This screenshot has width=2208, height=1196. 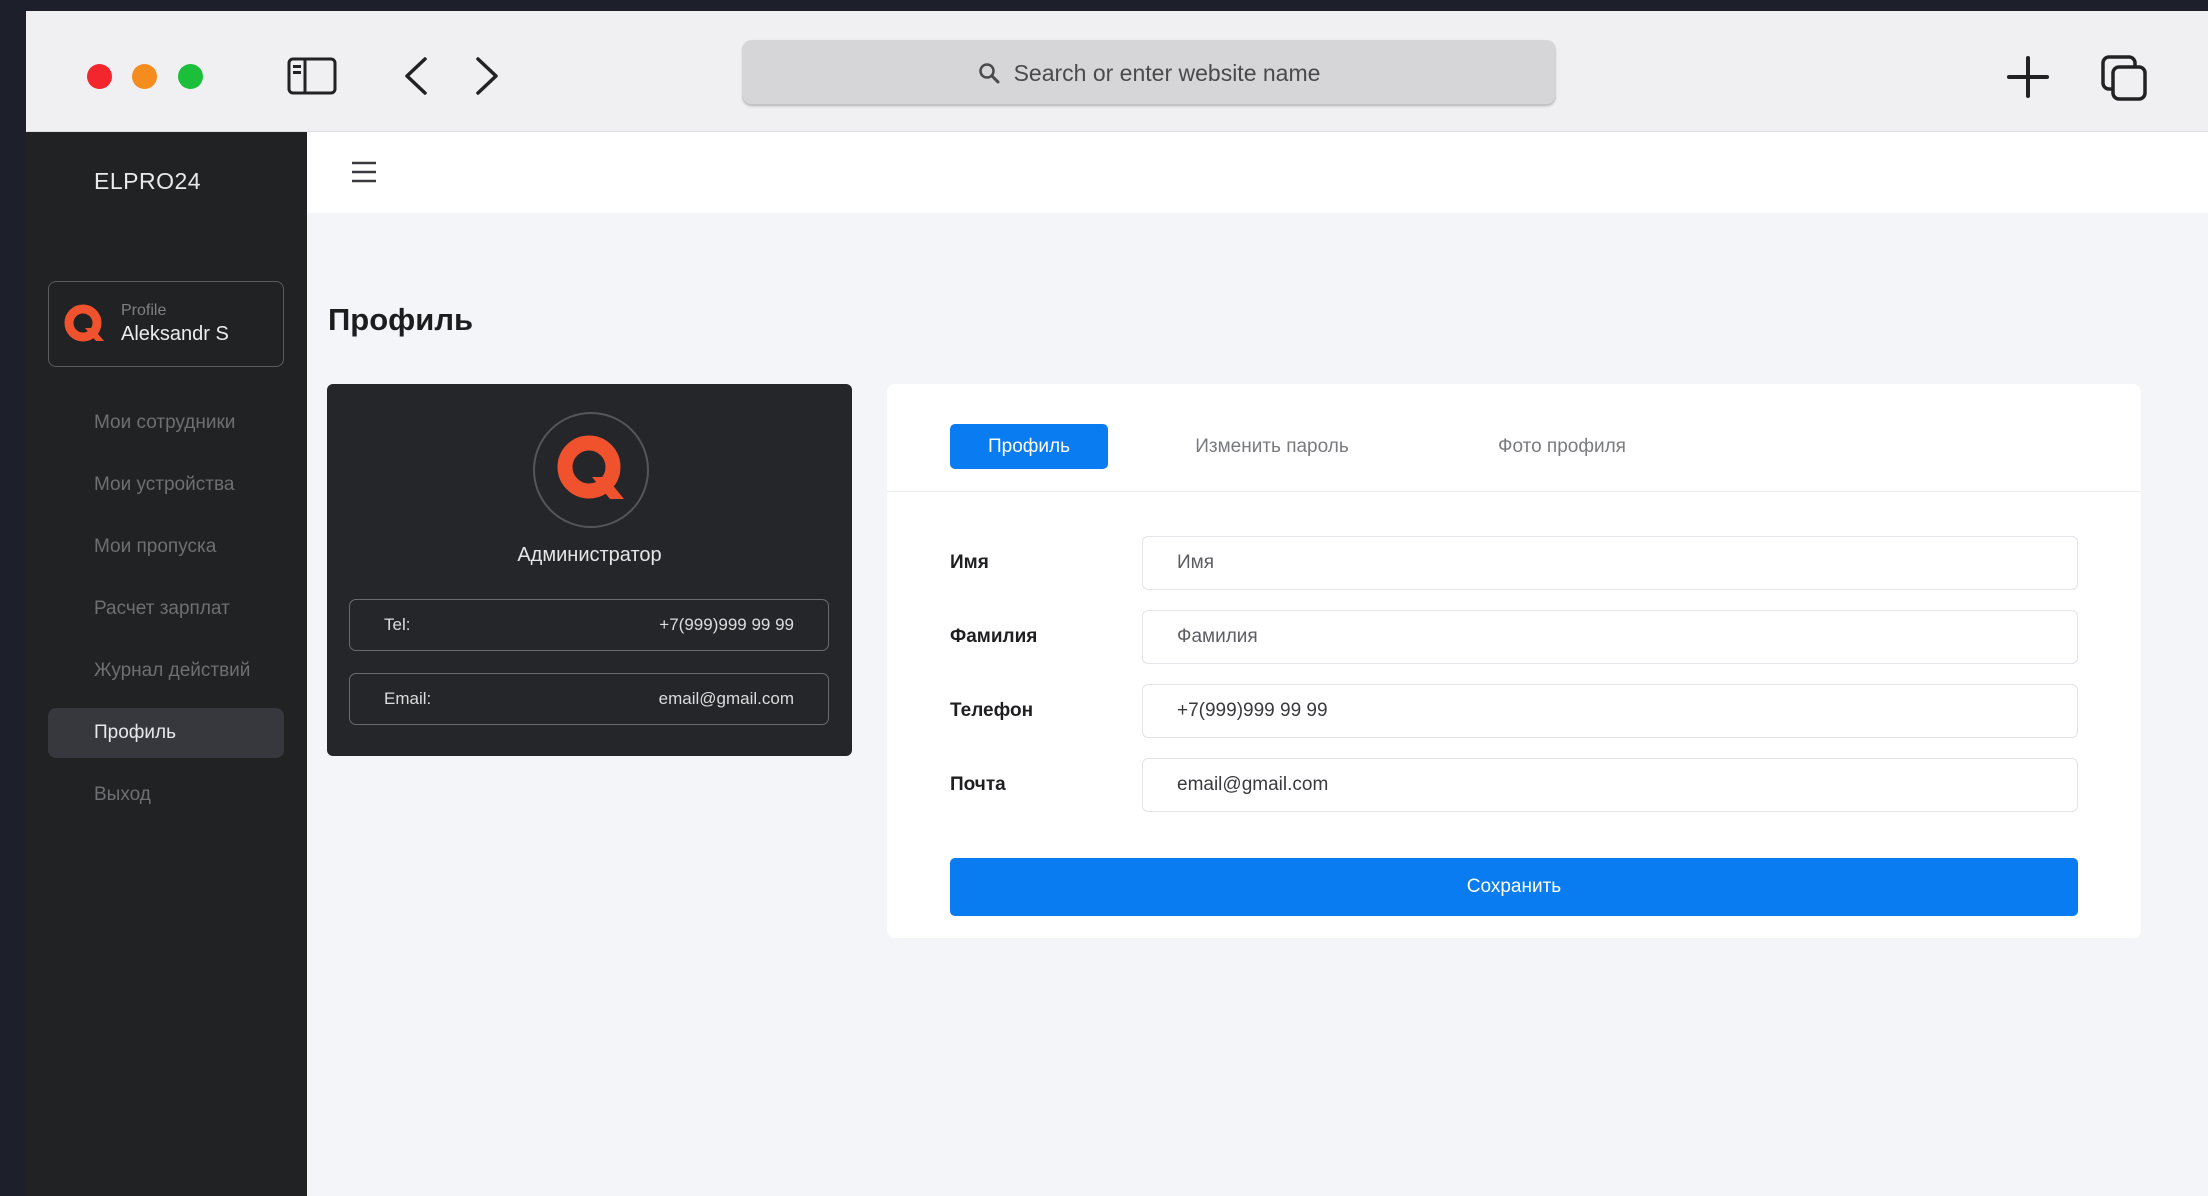 What do you see at coordinates (148, 181) in the screenshot?
I see `brand-name: ELPRO24` at bounding box center [148, 181].